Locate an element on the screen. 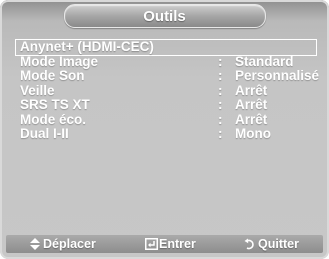 This screenshot has width=329, height=259. menu-item-label: Veille is located at coordinates (37, 90).